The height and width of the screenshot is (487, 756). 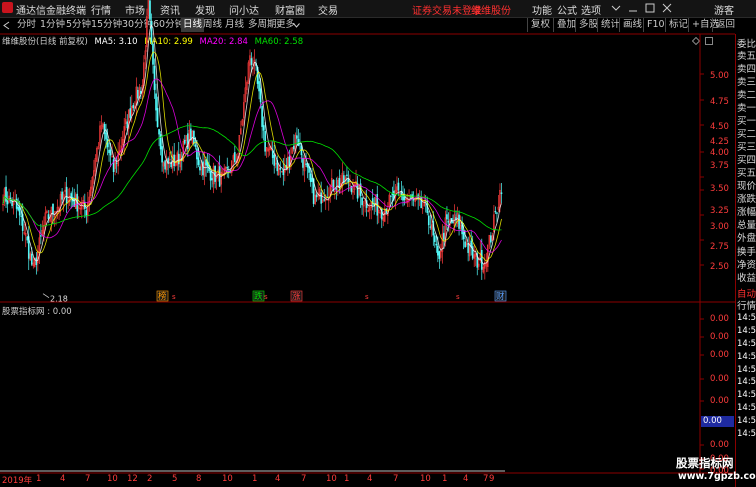 I want to click on event-marker: 跌, so click(x=258, y=296).